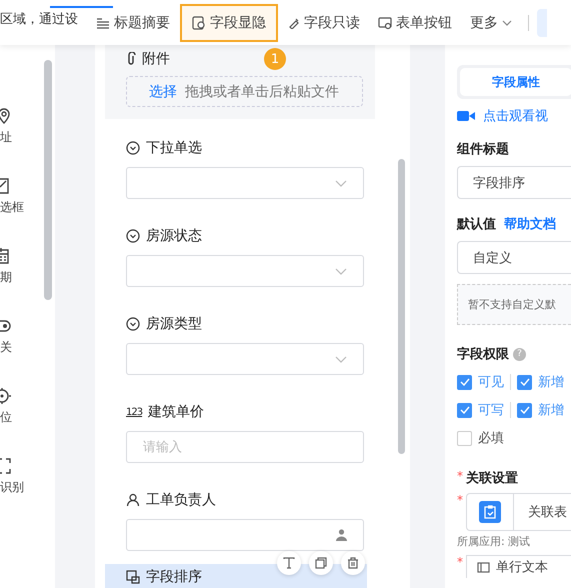 Image resolution: width=571 pixels, height=588 pixels. Describe the element at coordinates (6, 277) in the screenshot. I see `sidebar-label: 期` at that location.